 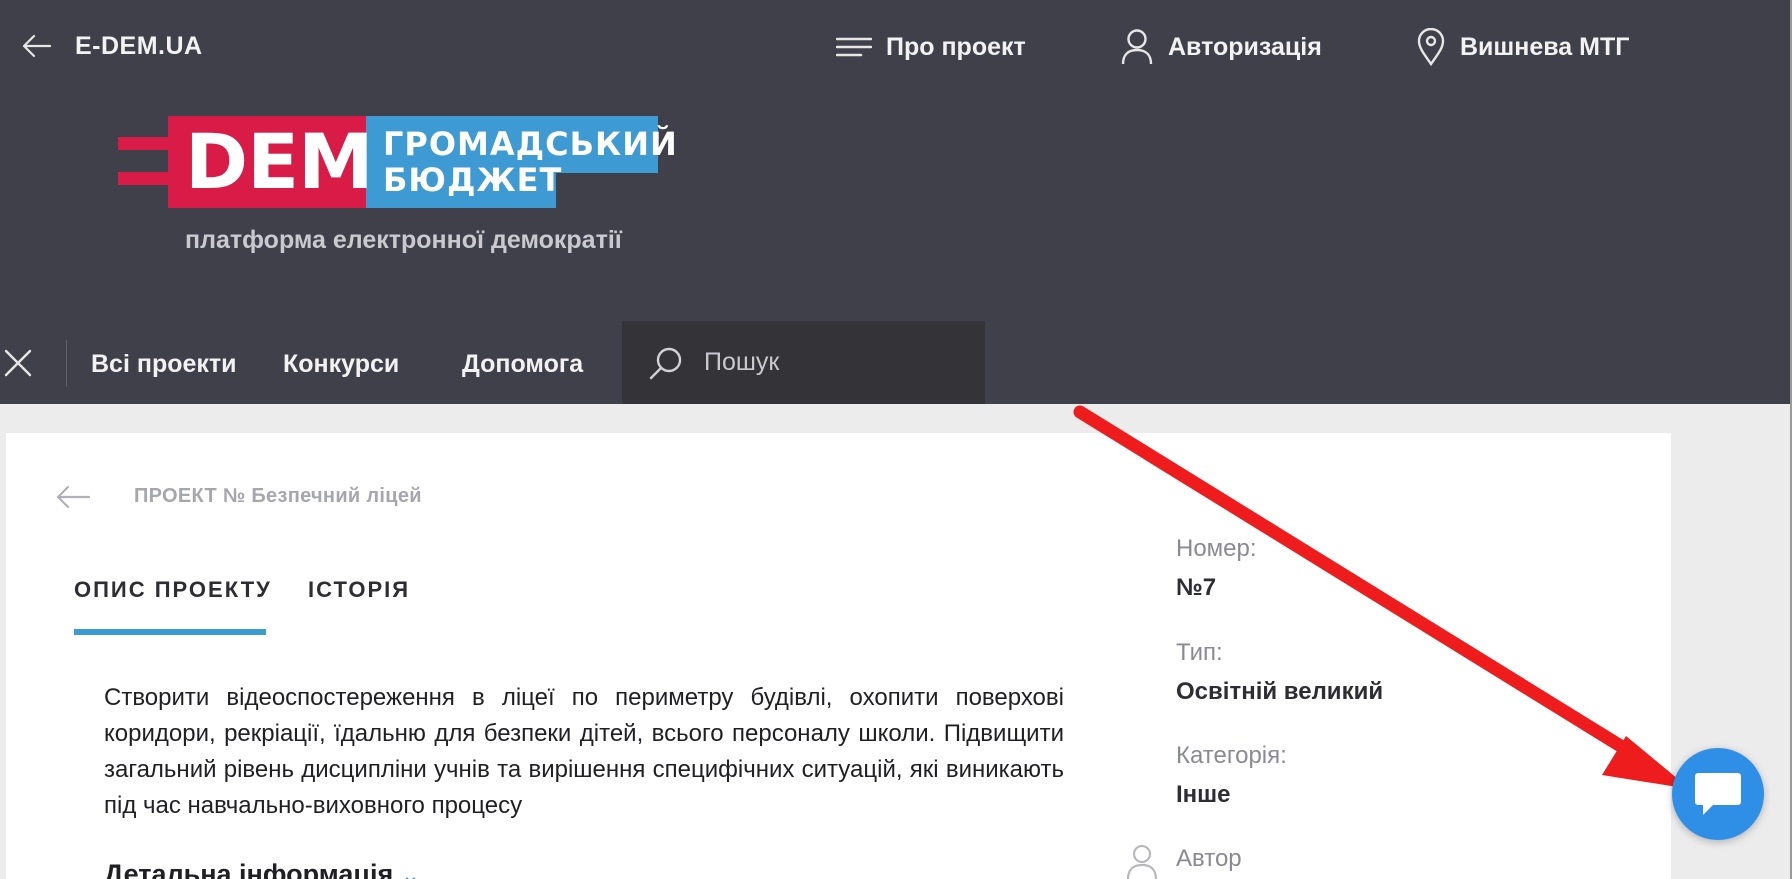 I want to click on nav-item-contests: Конкурси, so click(x=341, y=364).